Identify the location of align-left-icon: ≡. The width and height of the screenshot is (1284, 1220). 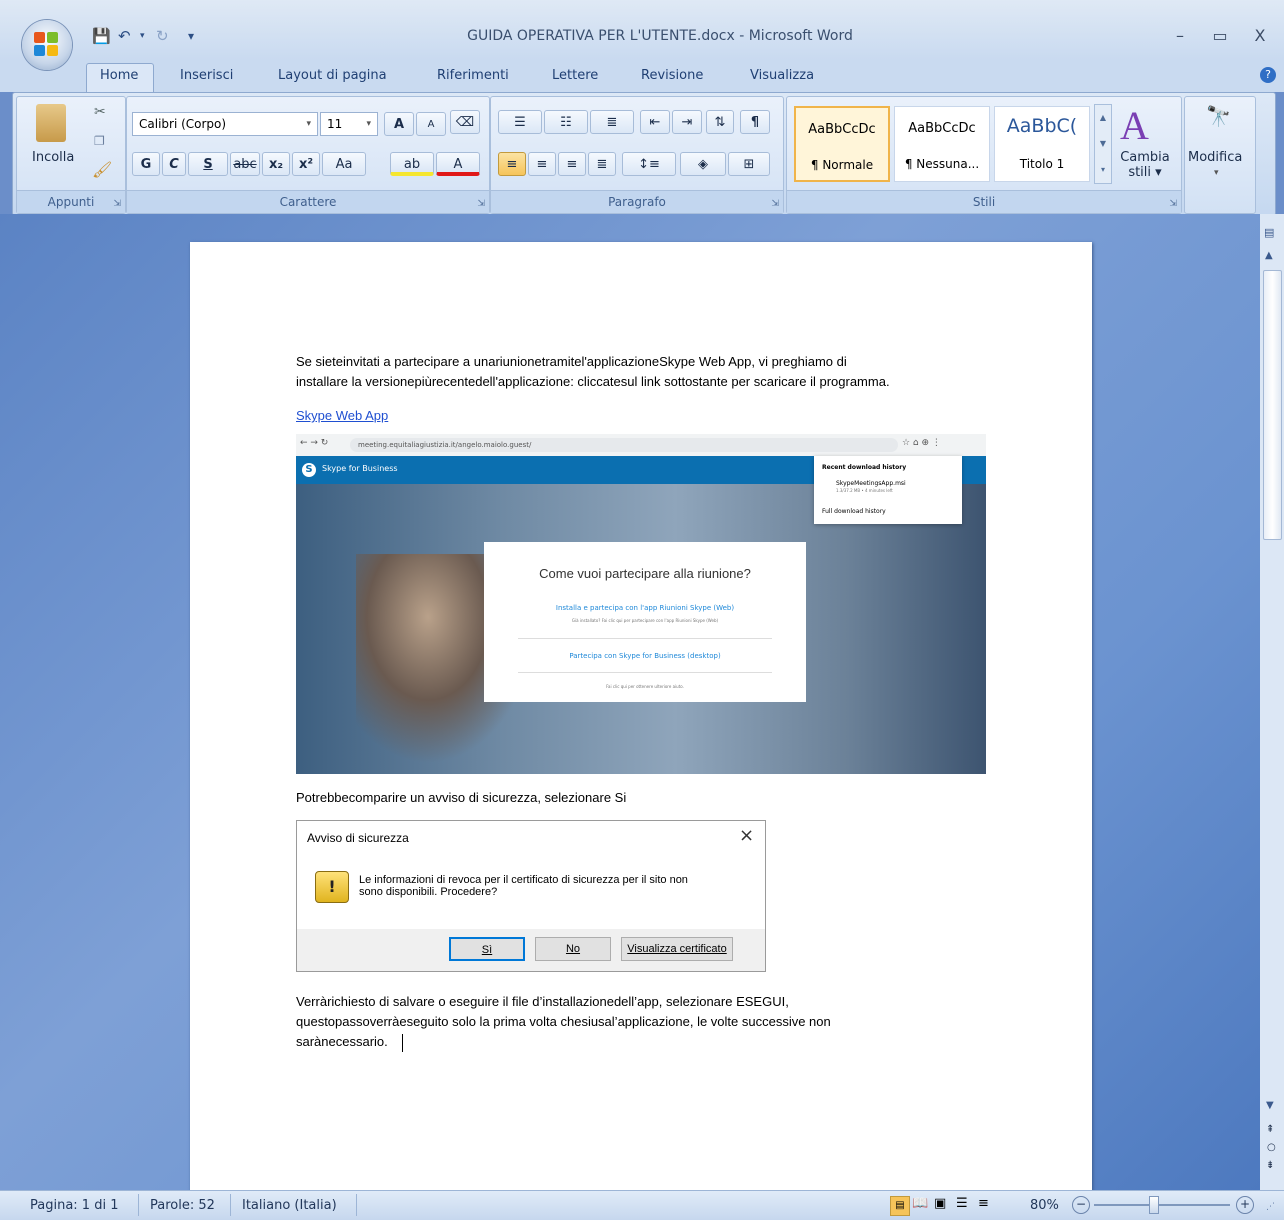
(512, 164).